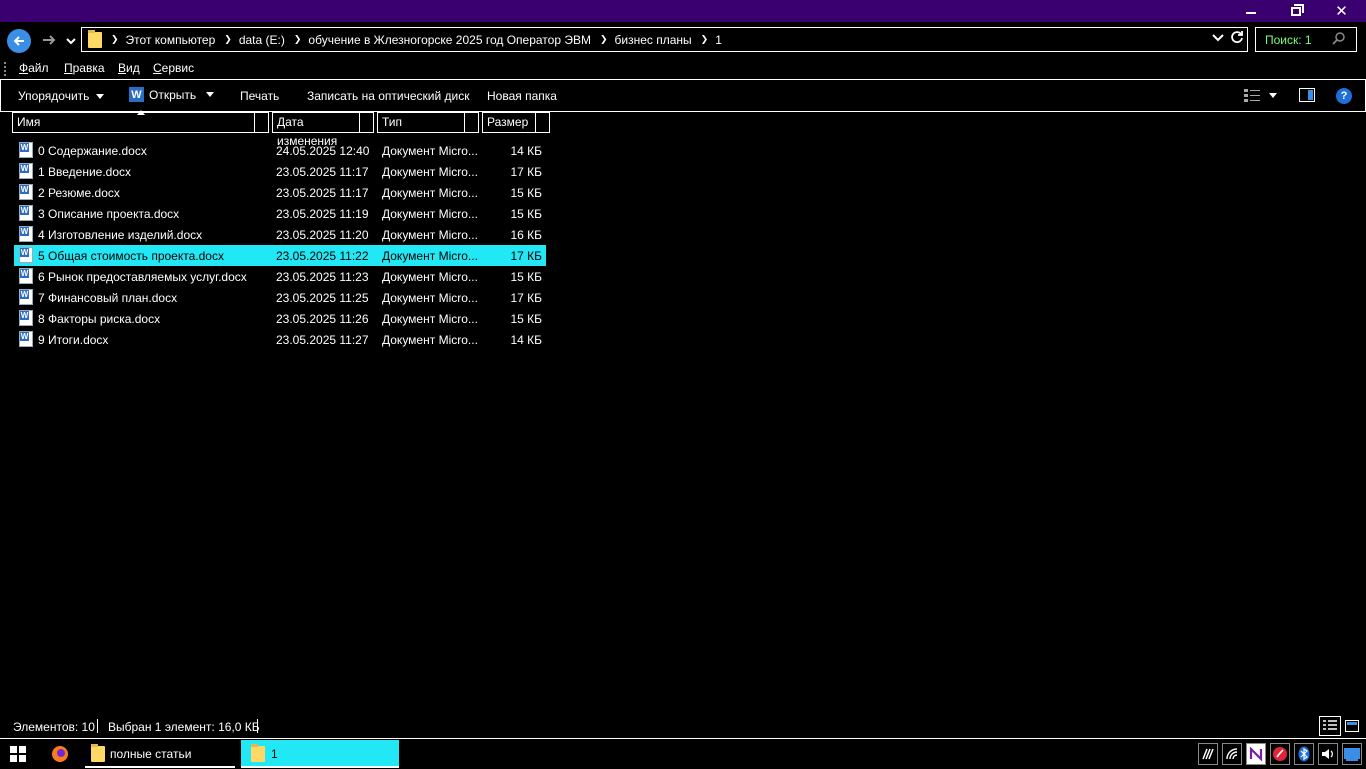 The height and width of the screenshot is (769, 1366). I want to click on column-name-splitter, so click(262, 122).